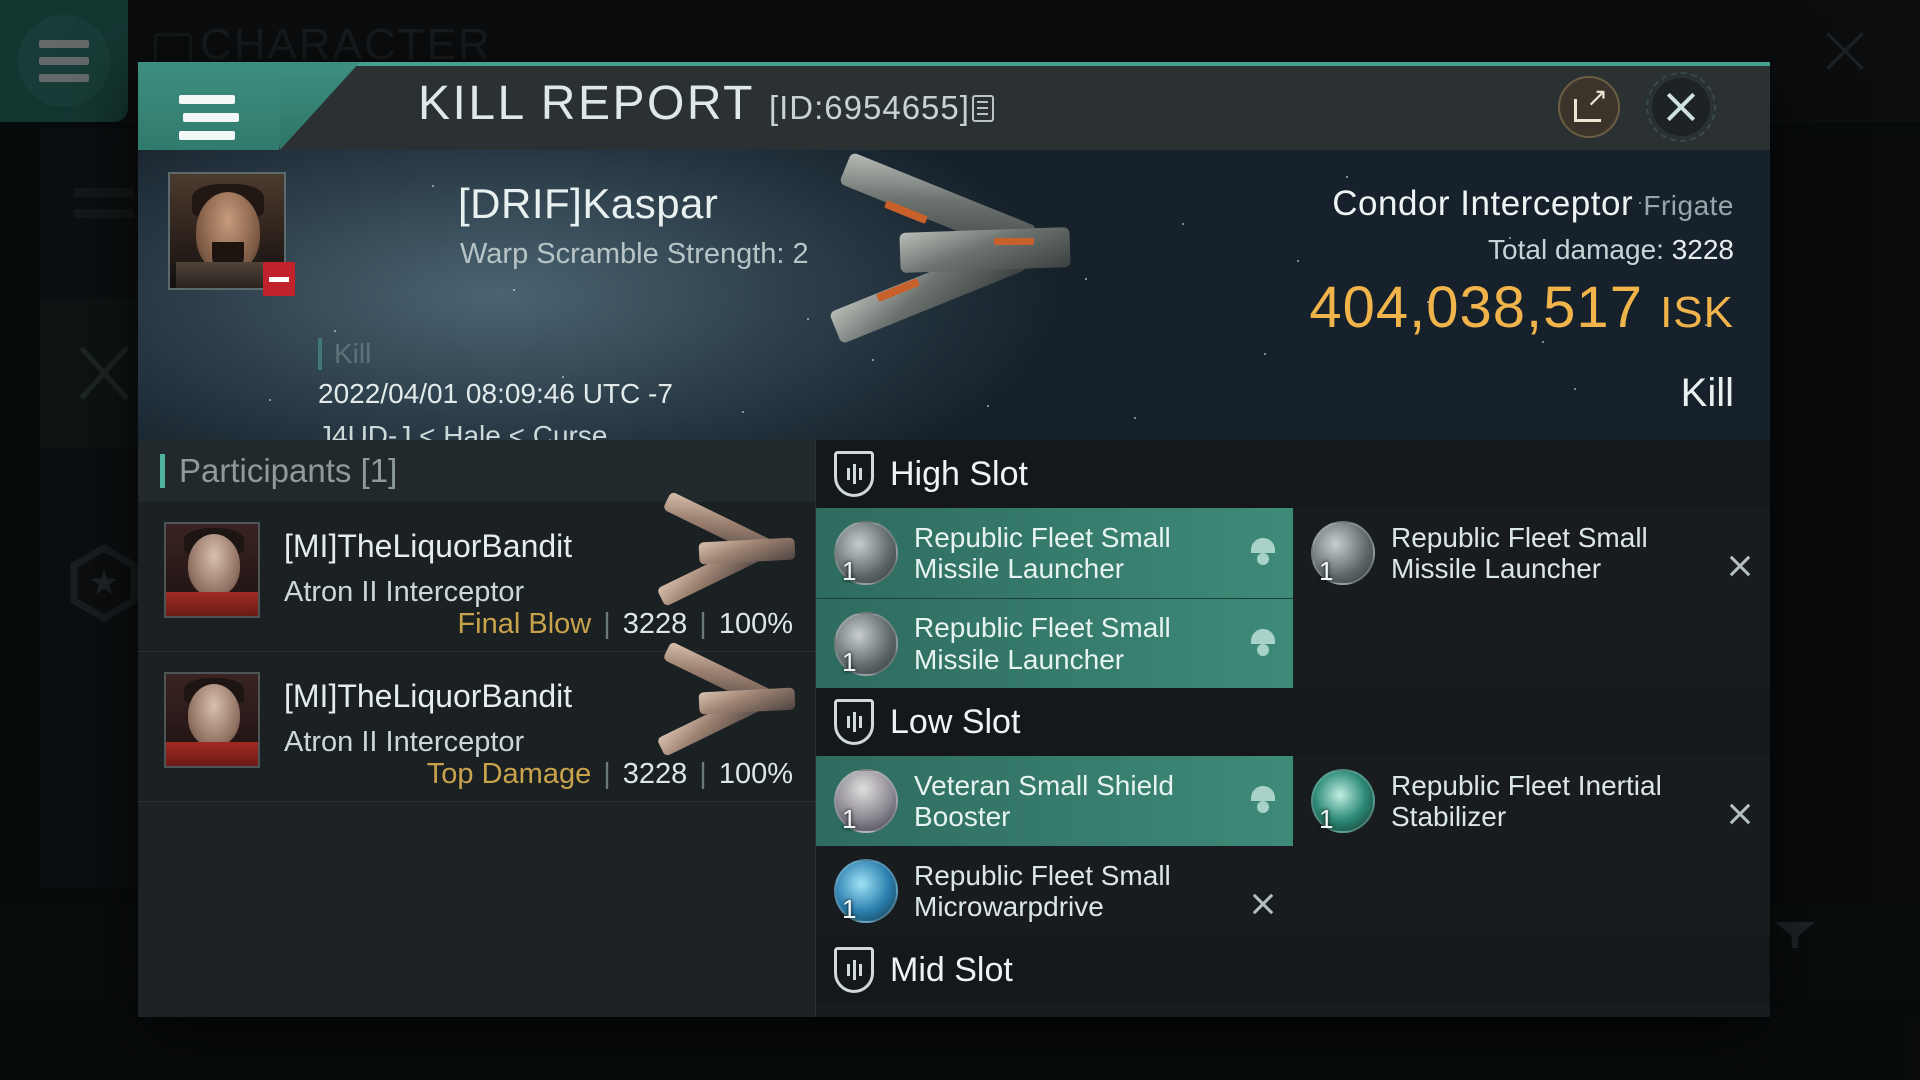 The height and width of the screenshot is (1080, 1920). What do you see at coordinates (1293, 970) in the screenshot?
I see `section-header-mid-slot: Mid Slot` at bounding box center [1293, 970].